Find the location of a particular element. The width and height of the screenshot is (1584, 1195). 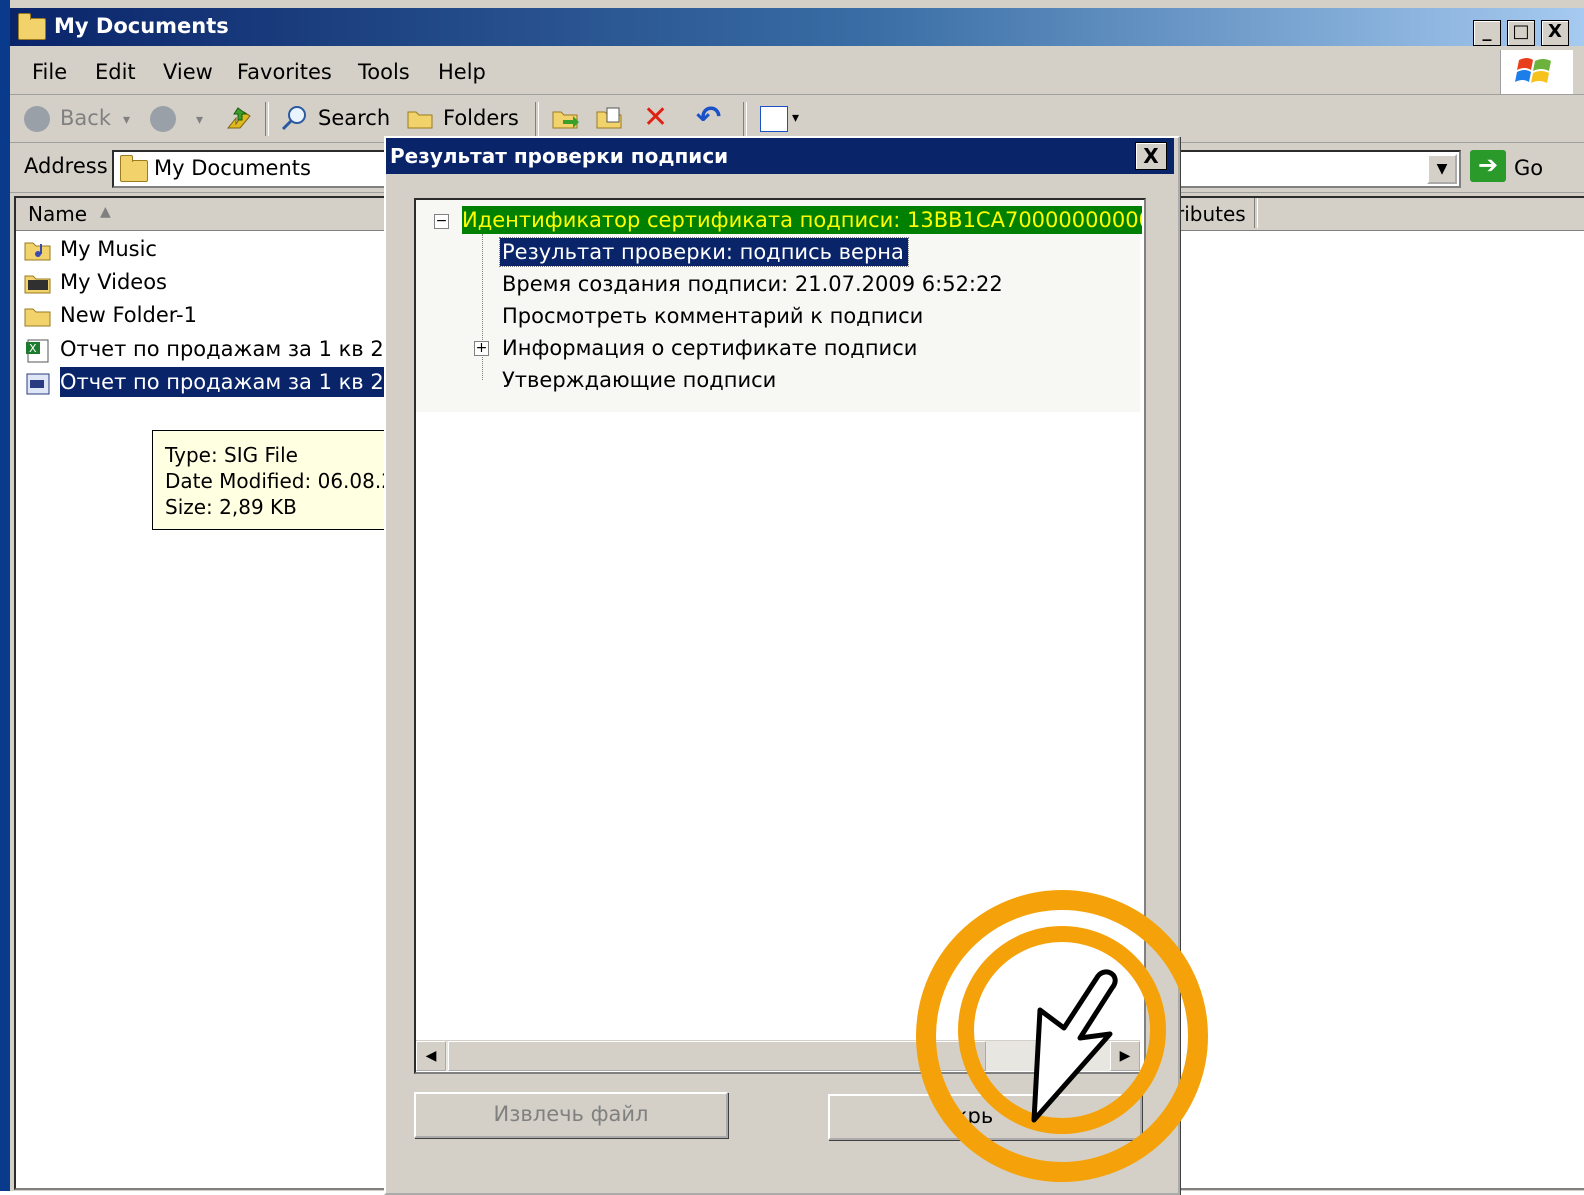

up-folder-icon is located at coordinates (238, 118).